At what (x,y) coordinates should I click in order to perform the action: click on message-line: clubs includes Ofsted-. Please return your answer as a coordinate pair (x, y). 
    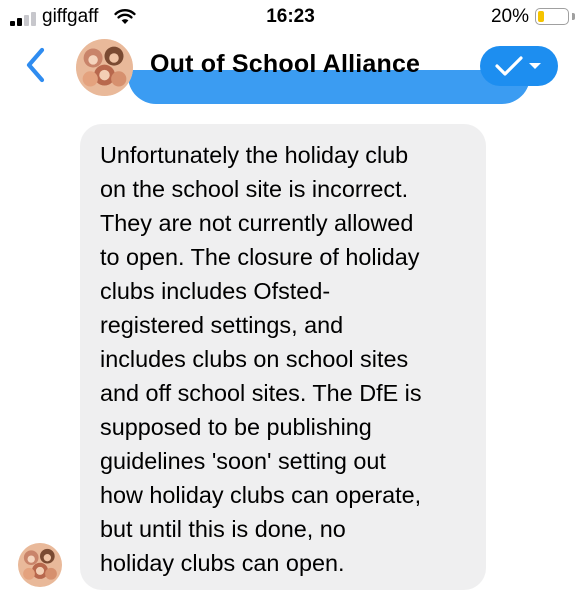
    Looking at the image, I should click on (215, 291).